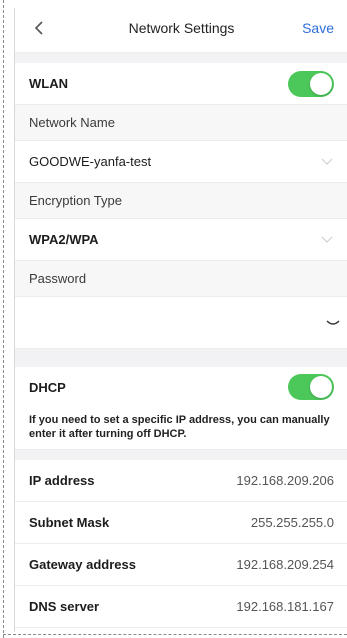 This screenshot has height=638, width=347. What do you see at coordinates (181, 387) in the screenshot?
I see `dhcp-row: DHCP` at bounding box center [181, 387].